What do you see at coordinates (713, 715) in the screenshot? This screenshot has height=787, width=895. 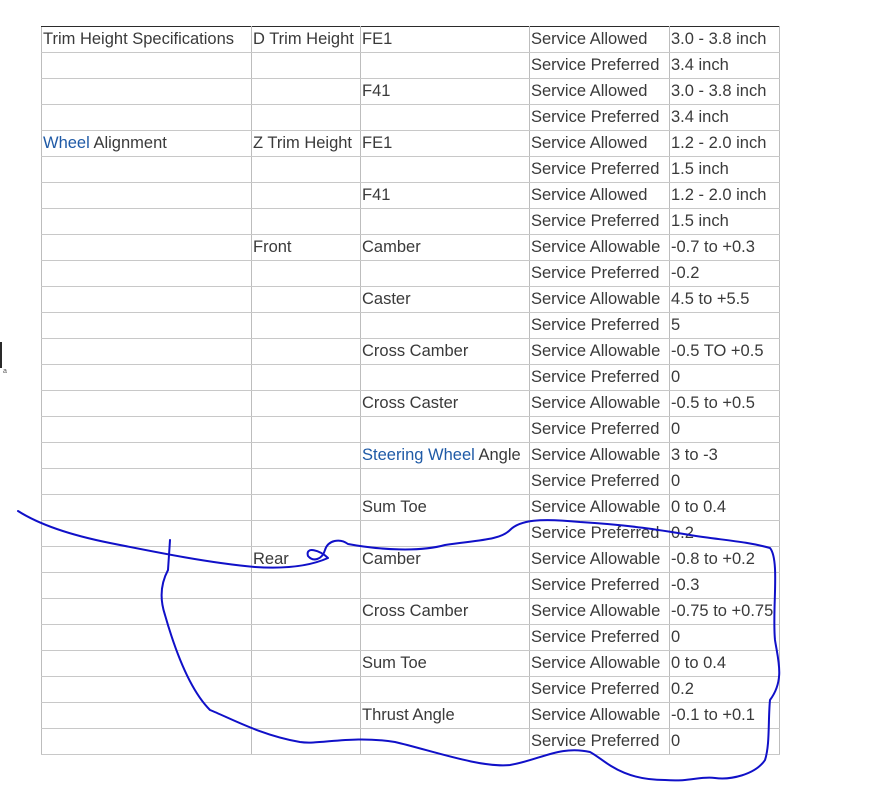 I see `cell-text: -0.1 to +0.1` at bounding box center [713, 715].